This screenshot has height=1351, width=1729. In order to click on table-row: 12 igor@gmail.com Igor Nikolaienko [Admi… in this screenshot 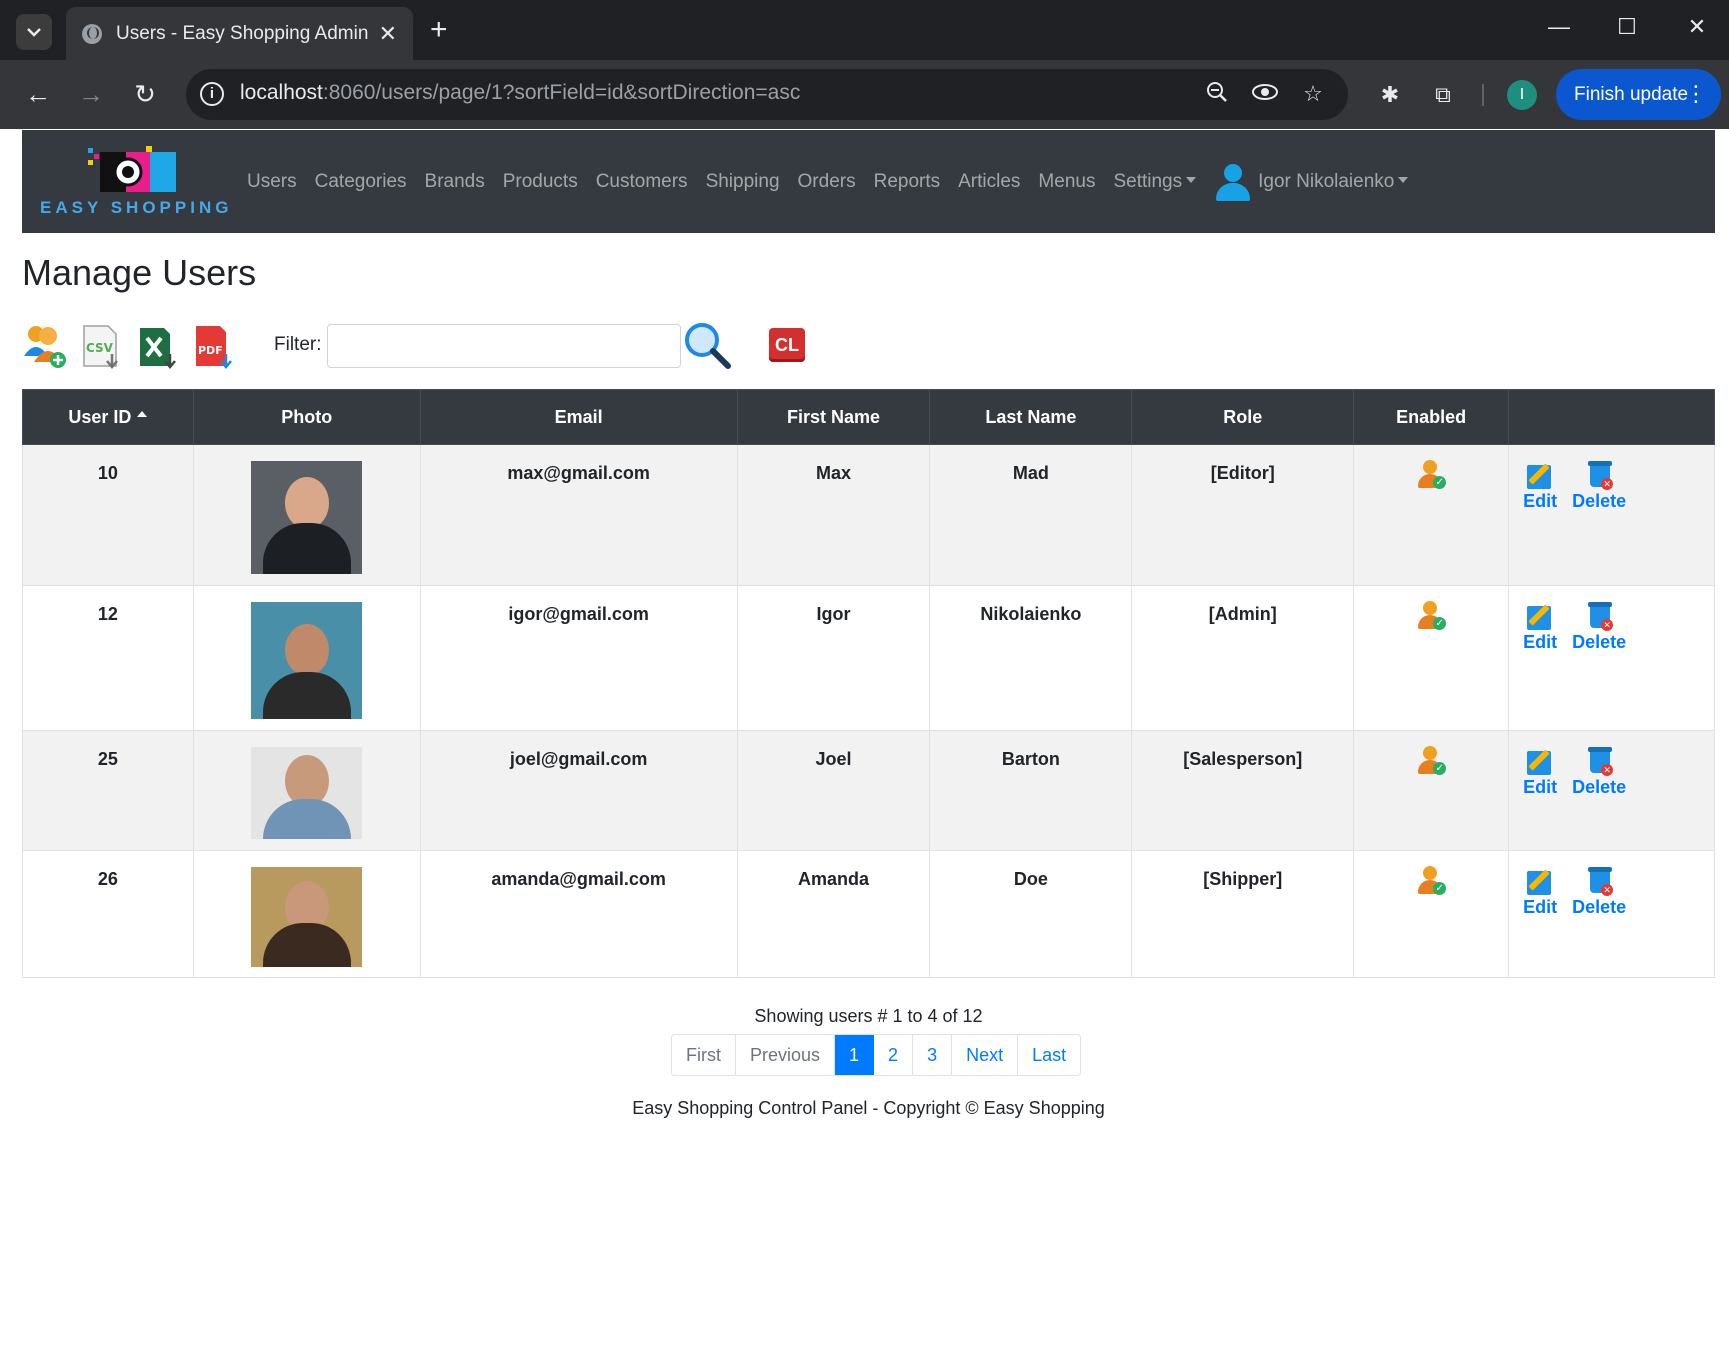, I will do `click(868, 658)`.